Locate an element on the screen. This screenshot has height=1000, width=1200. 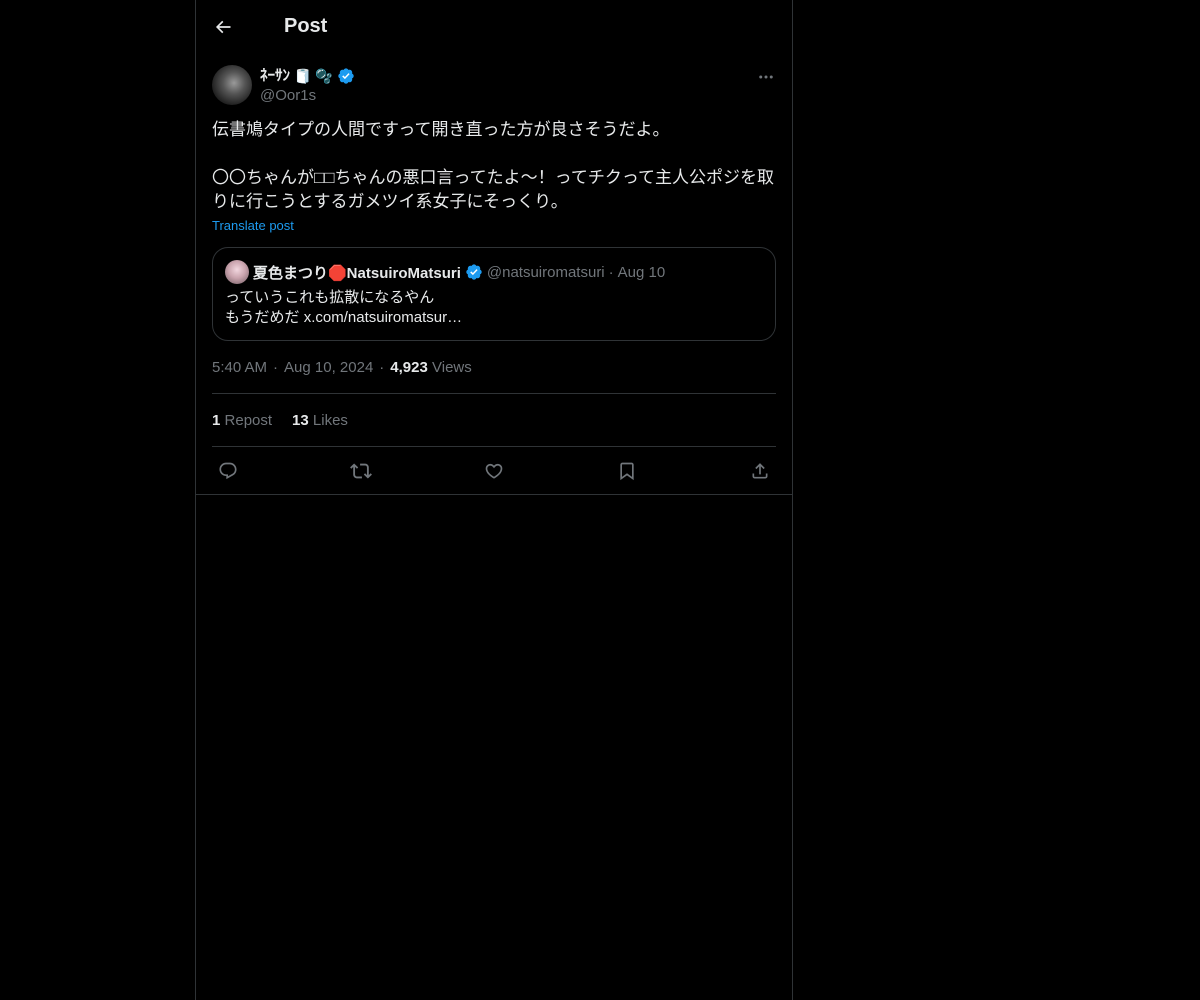
share-icon is located at coordinates (760, 470).